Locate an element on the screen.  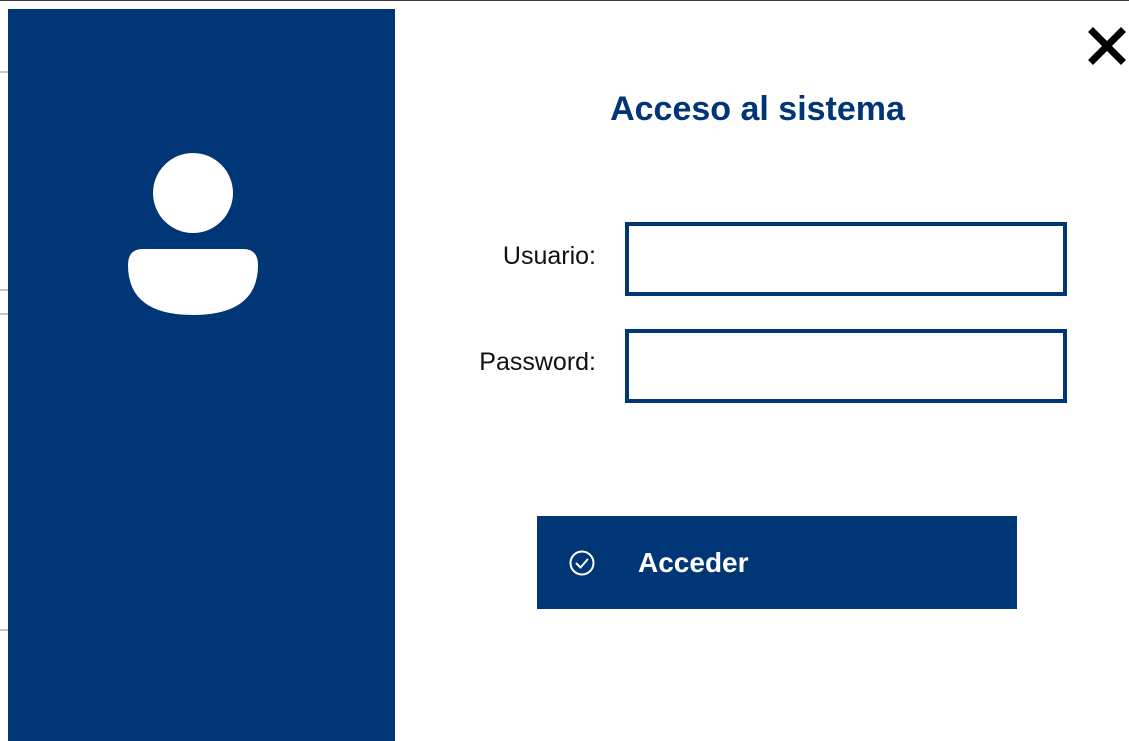
check-circle-icon is located at coordinates (582, 563).